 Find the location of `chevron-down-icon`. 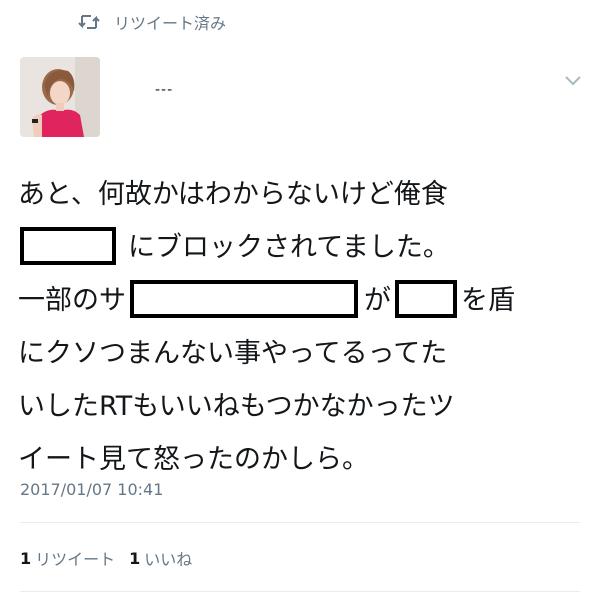

chevron-down-icon is located at coordinates (573, 80).